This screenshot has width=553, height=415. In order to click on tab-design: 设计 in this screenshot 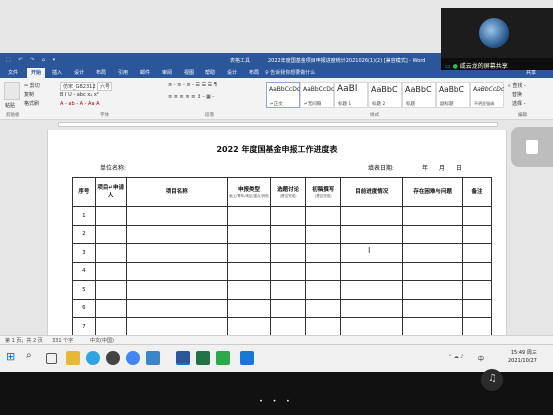, I will do `click(79, 72)`.